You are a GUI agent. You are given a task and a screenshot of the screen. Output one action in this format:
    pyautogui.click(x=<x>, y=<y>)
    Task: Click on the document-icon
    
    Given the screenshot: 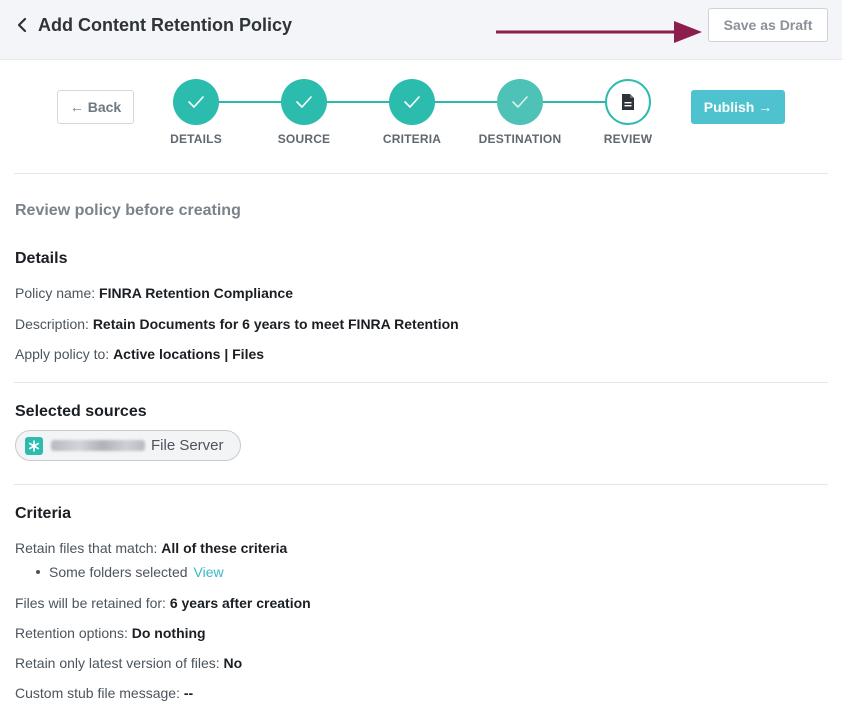 What is the action you would take?
    pyautogui.click(x=628, y=102)
    